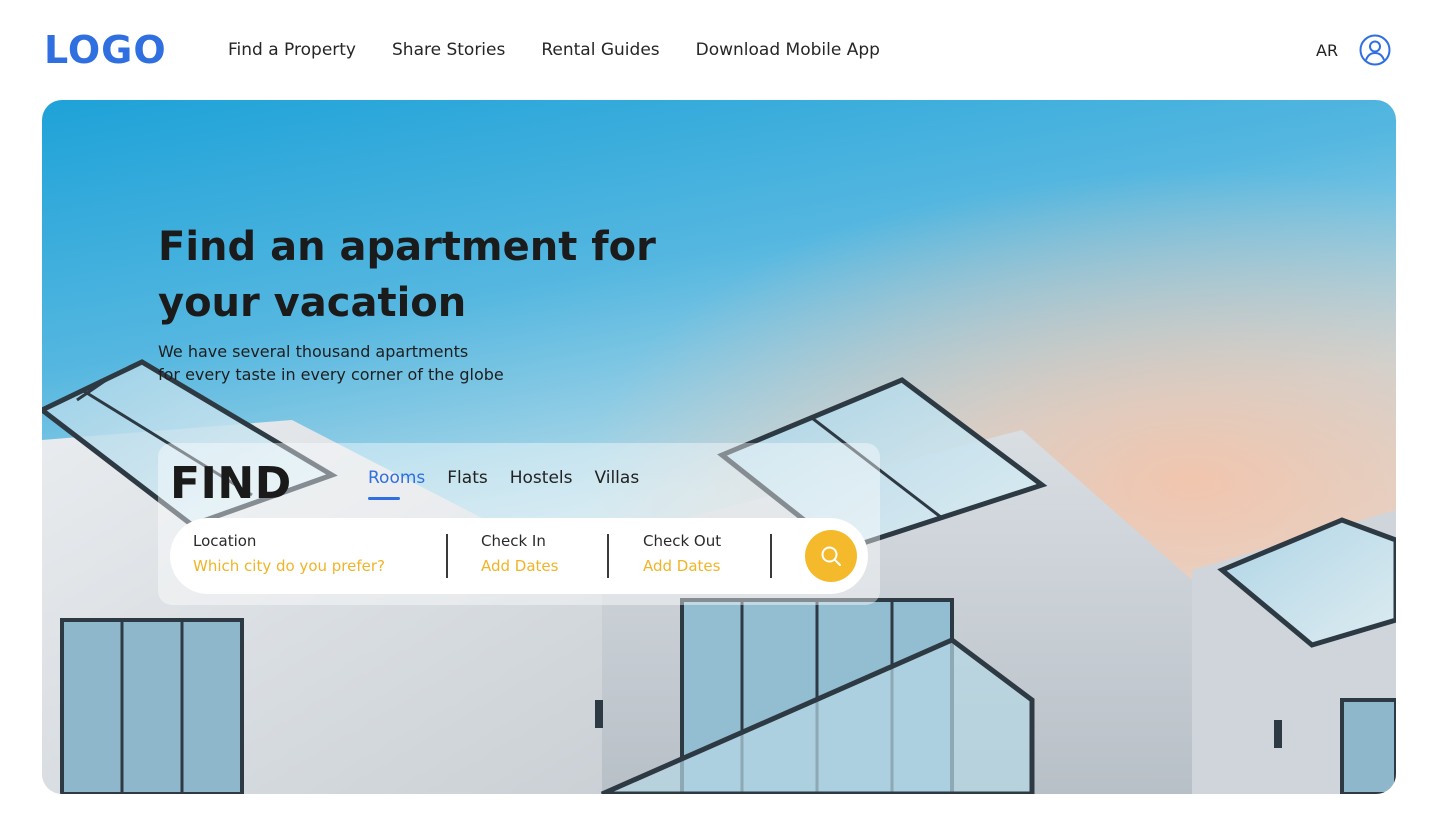  I want to click on check-in-label: Check In, so click(513, 541).